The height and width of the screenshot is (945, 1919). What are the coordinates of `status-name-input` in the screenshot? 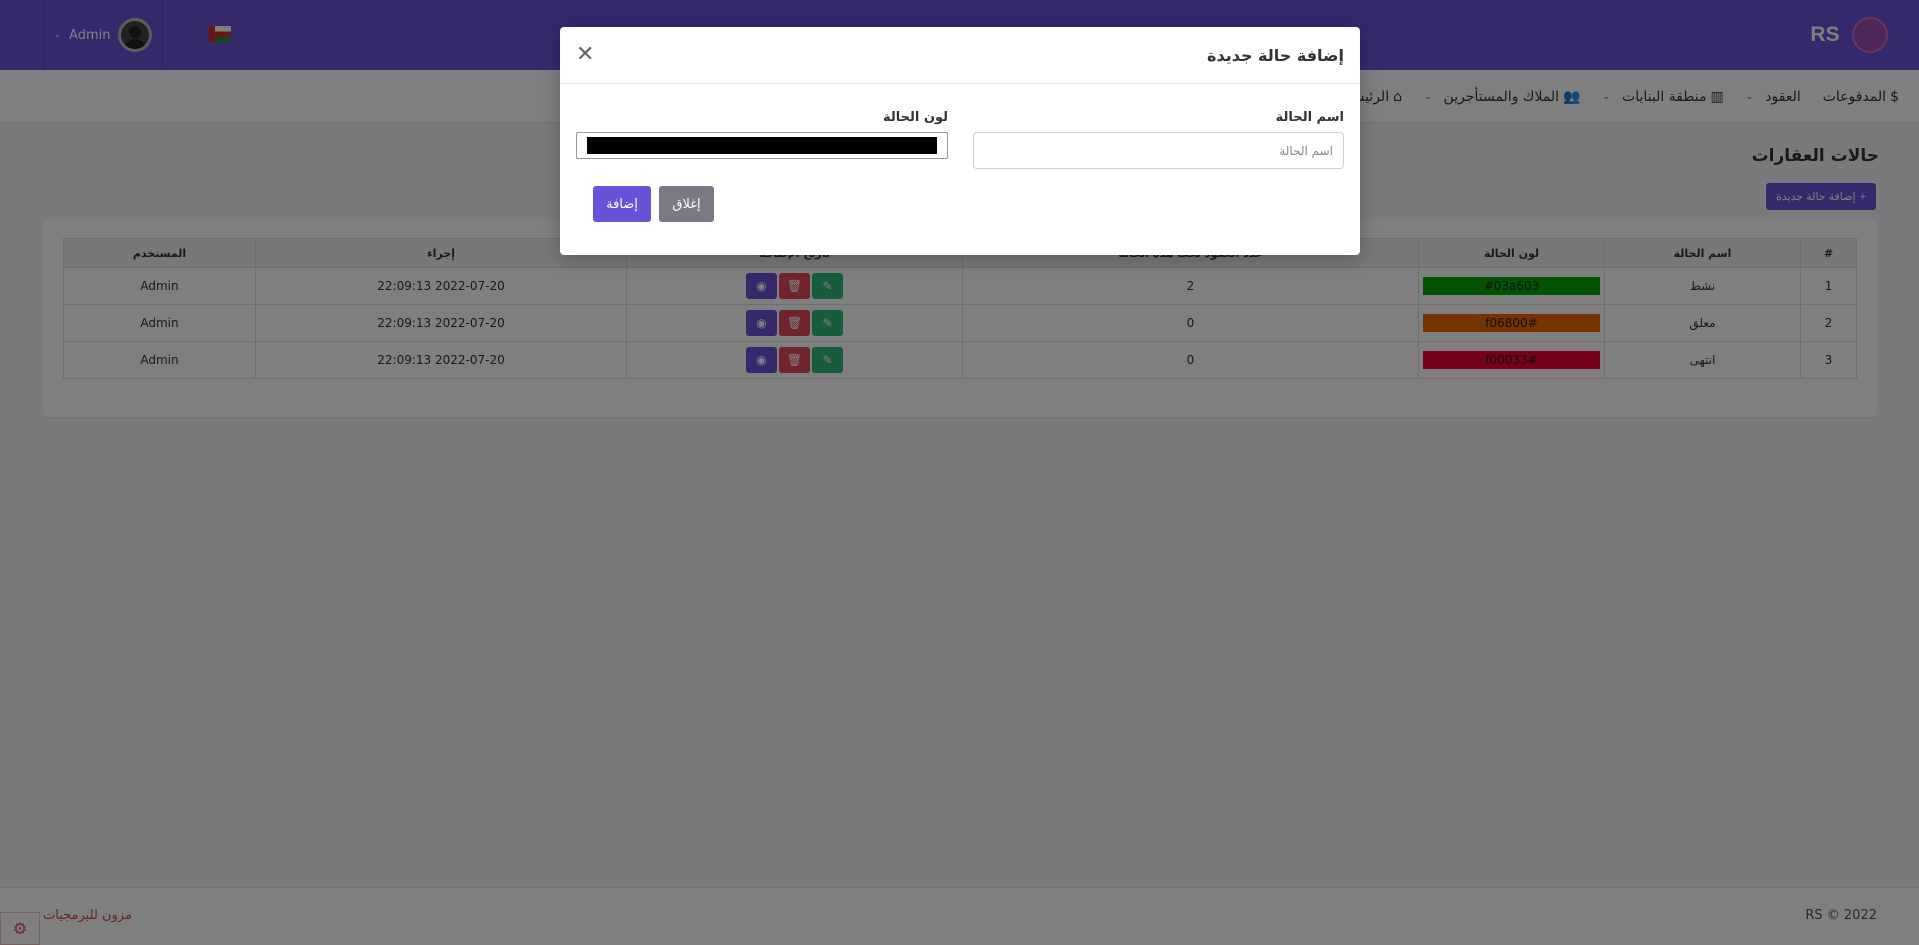 It's located at (1158, 150).